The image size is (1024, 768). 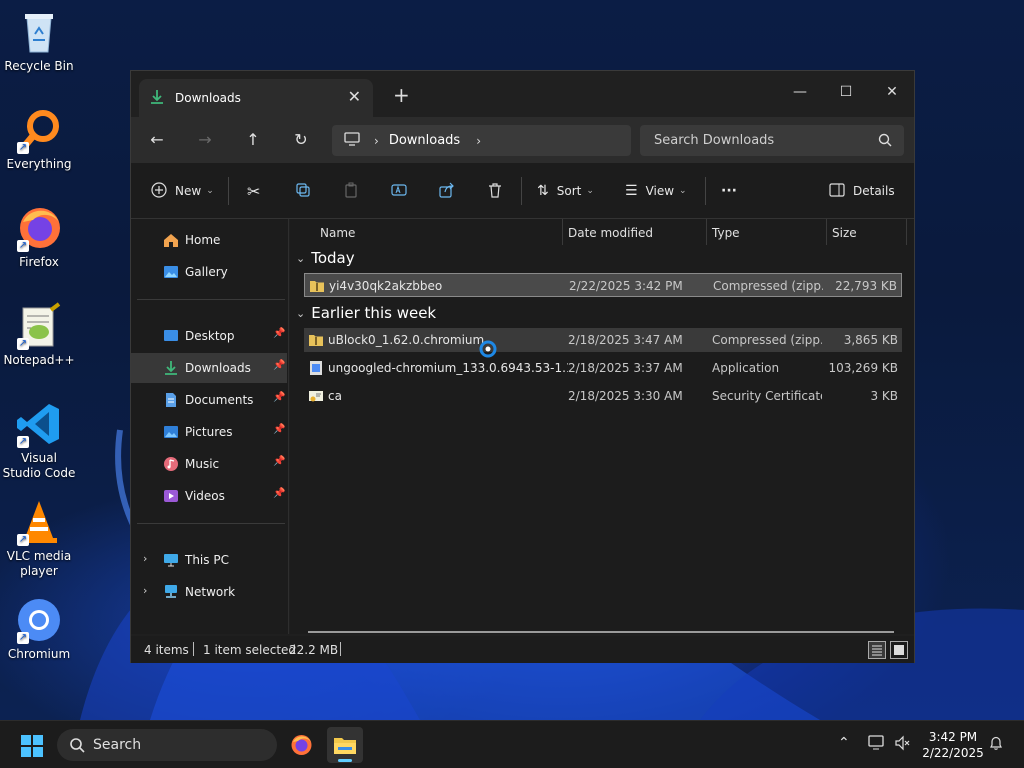 What do you see at coordinates (495, 191) in the screenshot?
I see `delete-button` at bounding box center [495, 191].